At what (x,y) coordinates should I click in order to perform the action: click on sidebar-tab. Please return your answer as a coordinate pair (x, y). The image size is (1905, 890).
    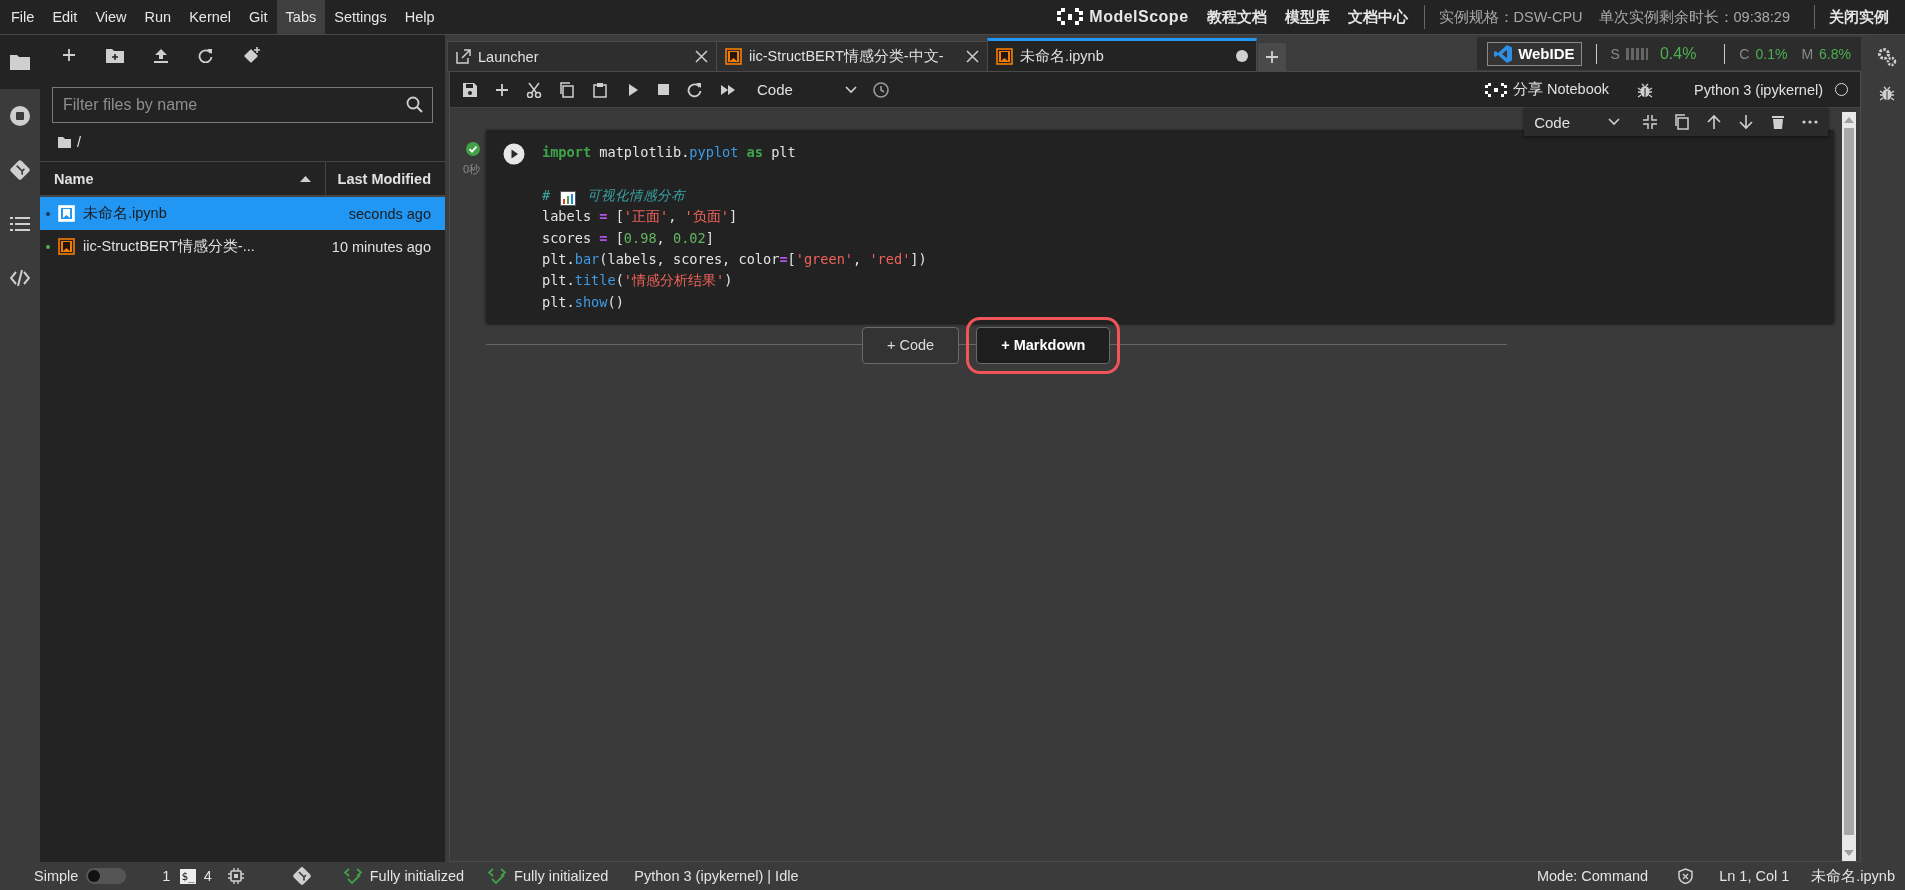
    Looking at the image, I should click on (20, 62).